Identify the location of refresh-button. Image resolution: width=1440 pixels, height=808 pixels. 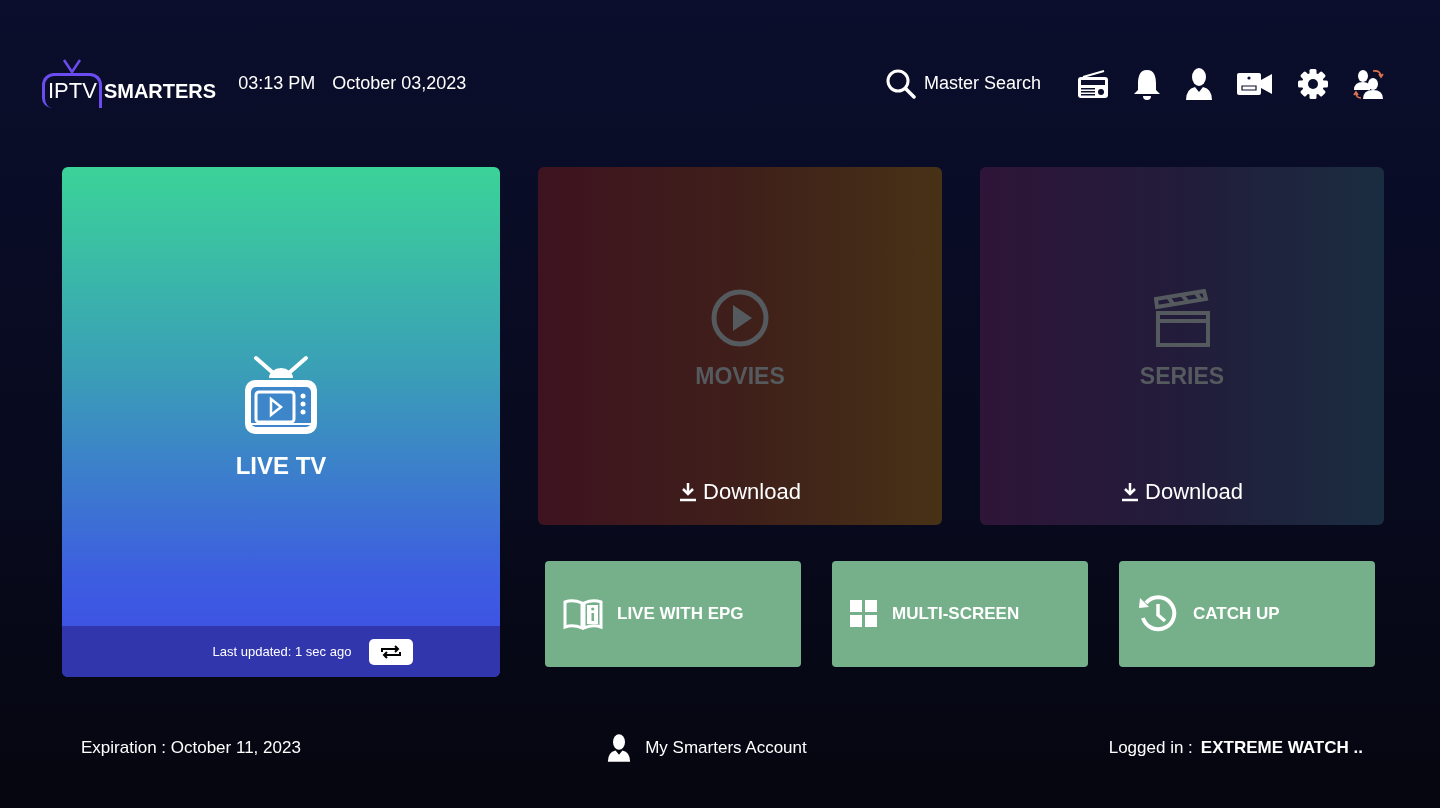
(391, 651).